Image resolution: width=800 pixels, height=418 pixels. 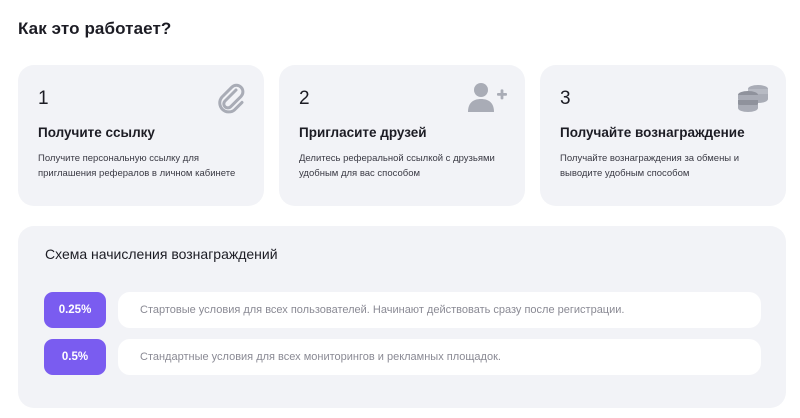 I want to click on step-title: Пригласите друзей, so click(x=363, y=132).